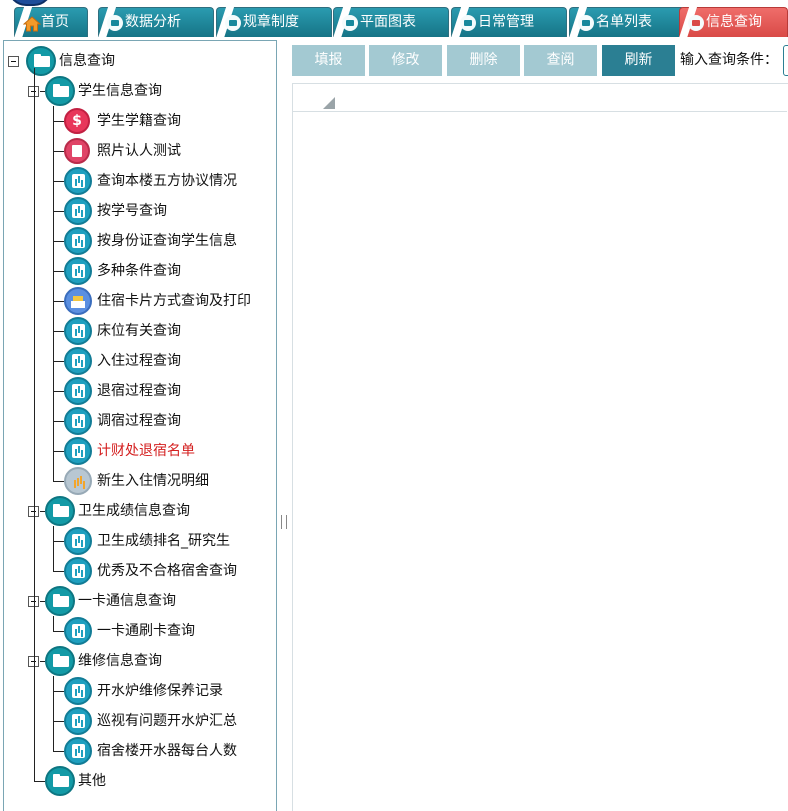  I want to click on tree-node-label: 床位有关查询, so click(139, 331).